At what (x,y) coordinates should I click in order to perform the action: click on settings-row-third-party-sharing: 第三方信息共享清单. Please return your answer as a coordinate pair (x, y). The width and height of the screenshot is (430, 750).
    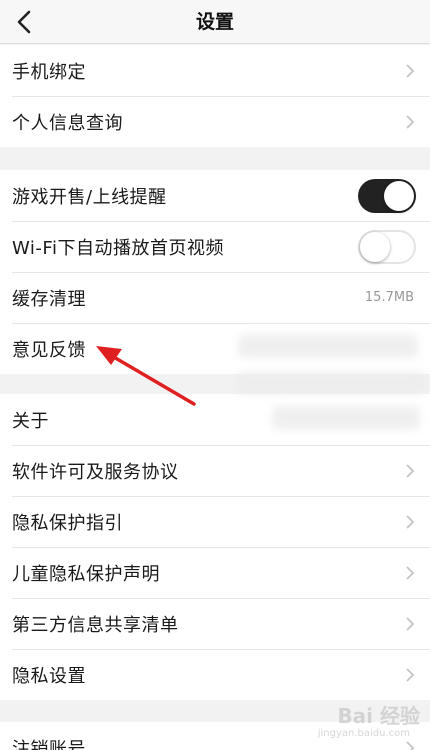
    Looking at the image, I should click on (215, 623).